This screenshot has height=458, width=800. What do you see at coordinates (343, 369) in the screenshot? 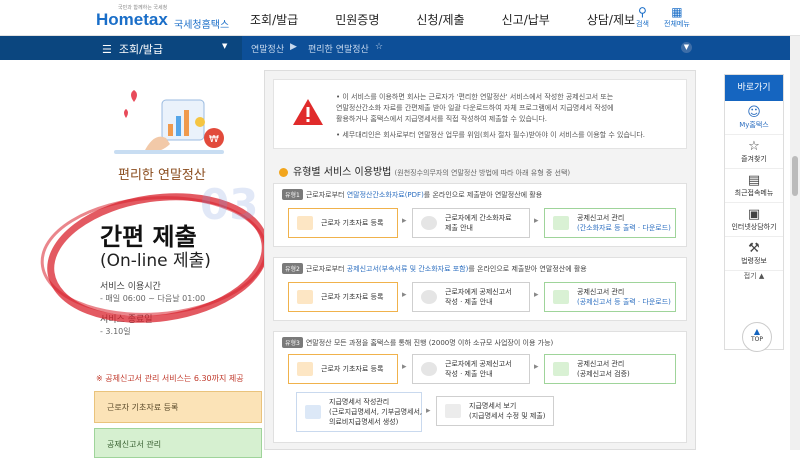
I see `type3-step-register: 근로자 기초자료 등록` at bounding box center [343, 369].